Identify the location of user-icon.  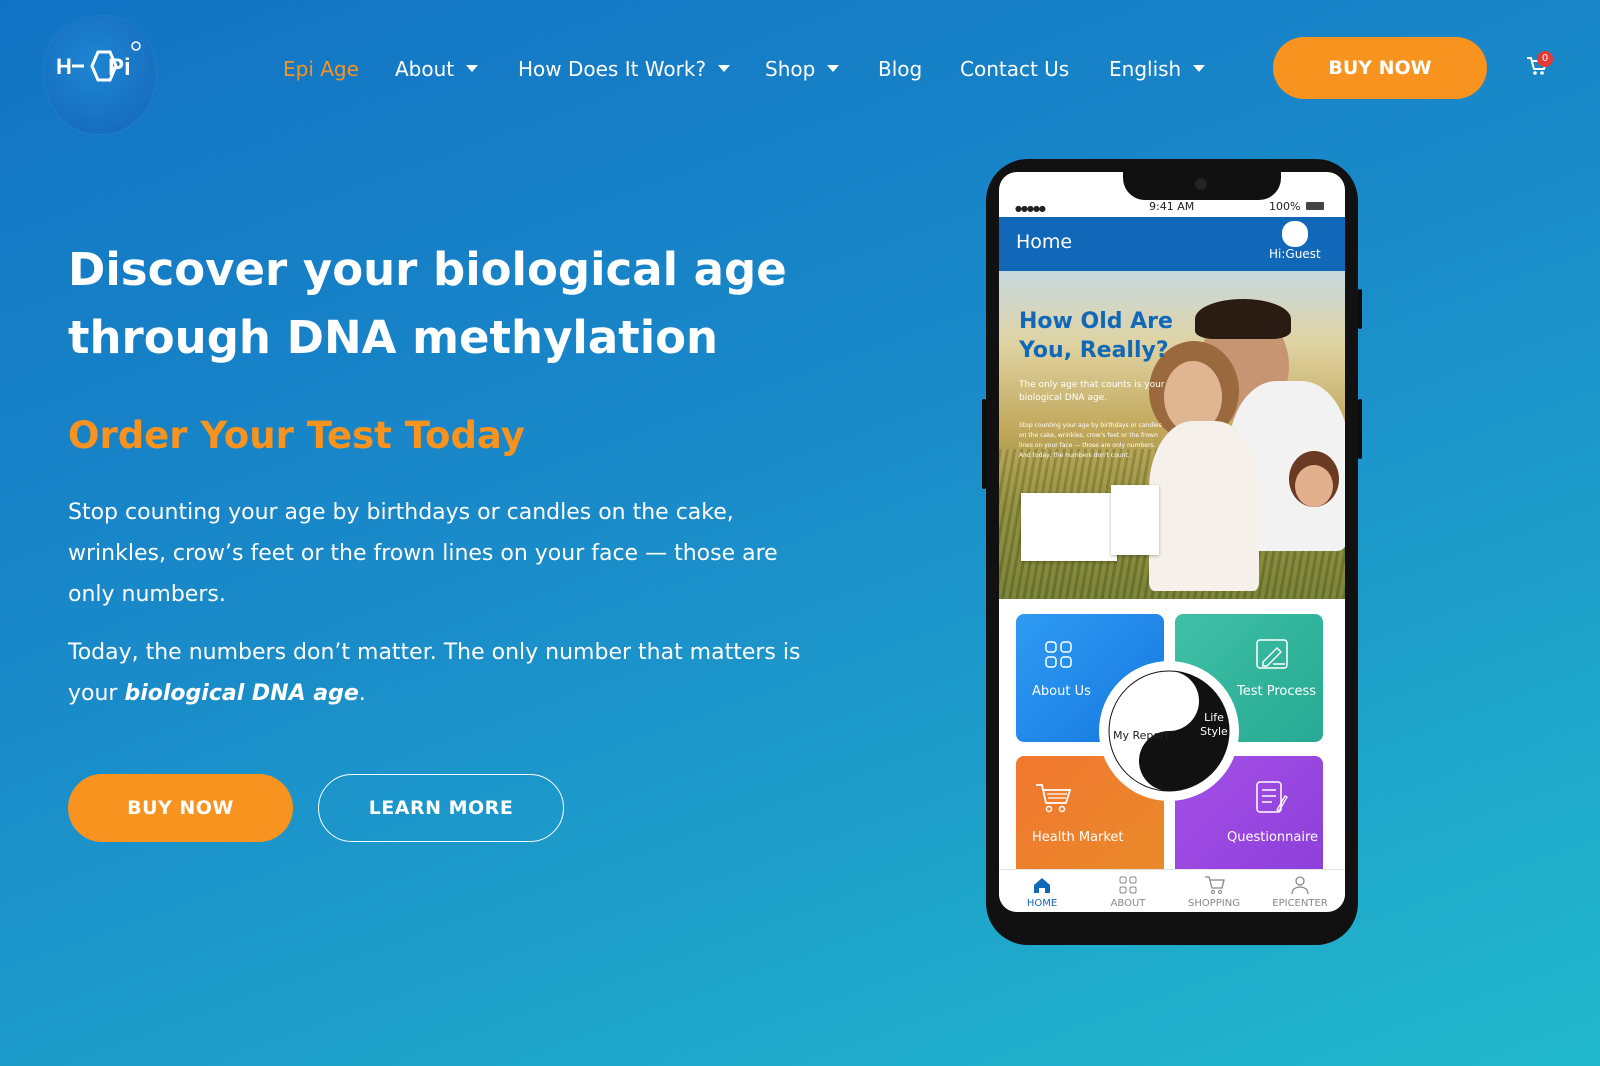
(1300, 885).